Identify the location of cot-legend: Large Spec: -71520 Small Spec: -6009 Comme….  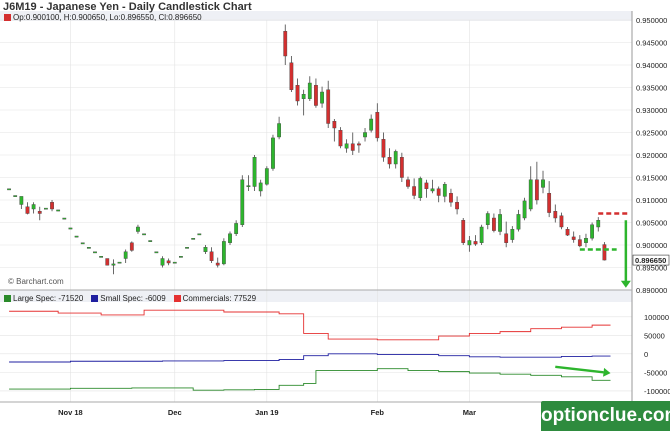
(134, 298).